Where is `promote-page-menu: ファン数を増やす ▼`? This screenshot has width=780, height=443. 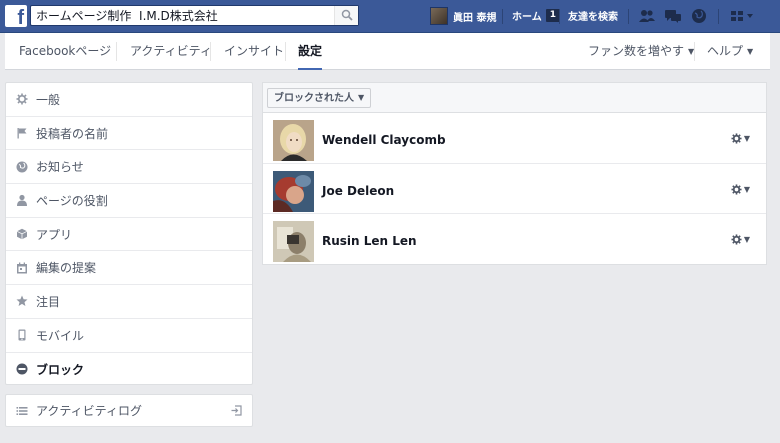
promote-page-menu: ファン数を増やす ▼ is located at coordinates (641, 51).